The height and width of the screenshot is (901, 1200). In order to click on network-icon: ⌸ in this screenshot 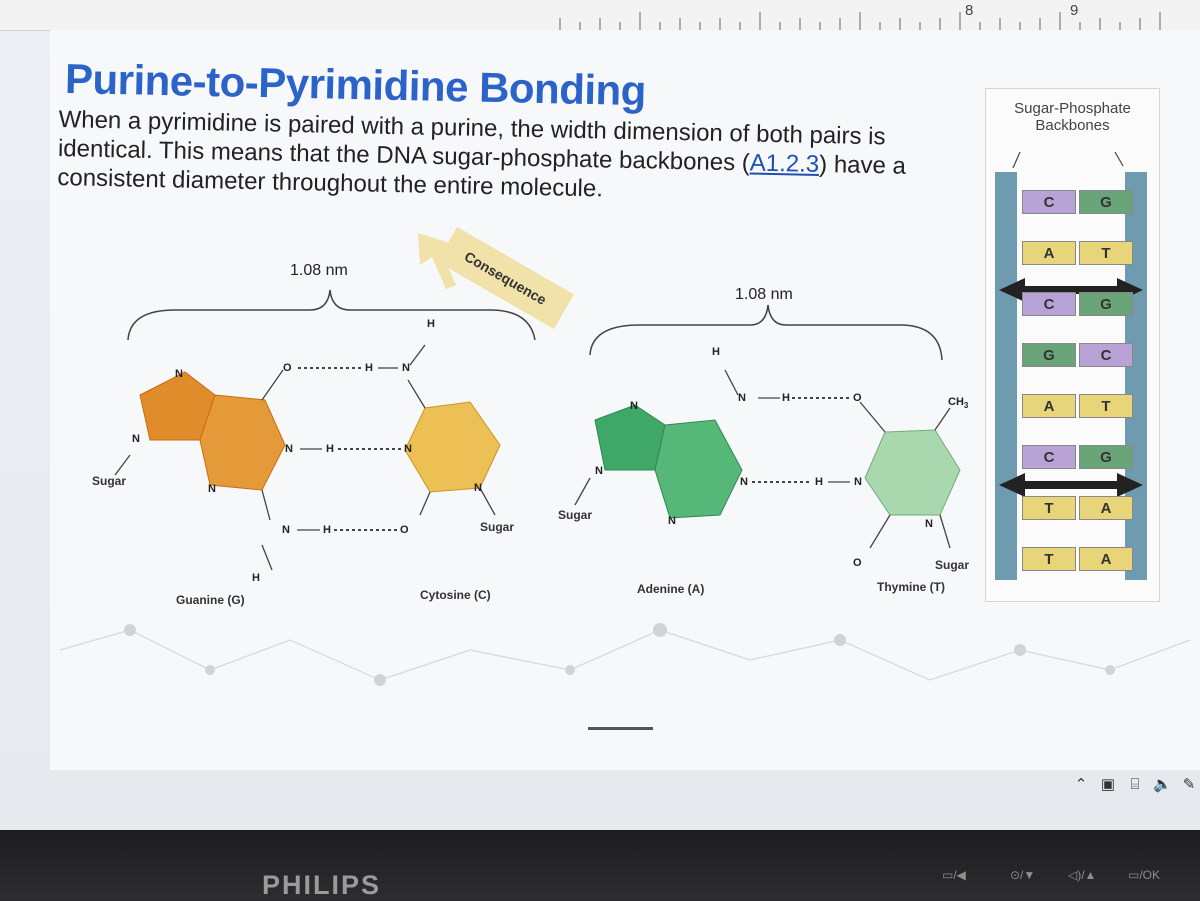, I will do `click(1135, 785)`.